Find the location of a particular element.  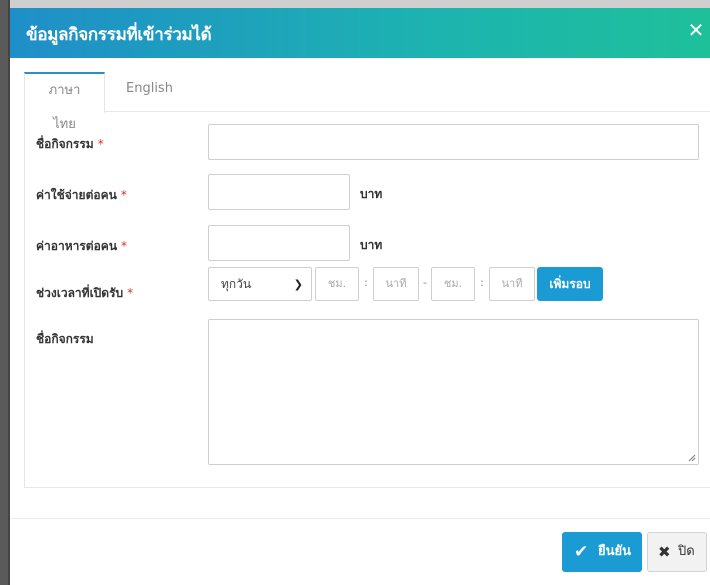

cost-per-person-label: ค่าใช้จ่ายต่อคน * is located at coordinates (81, 195).